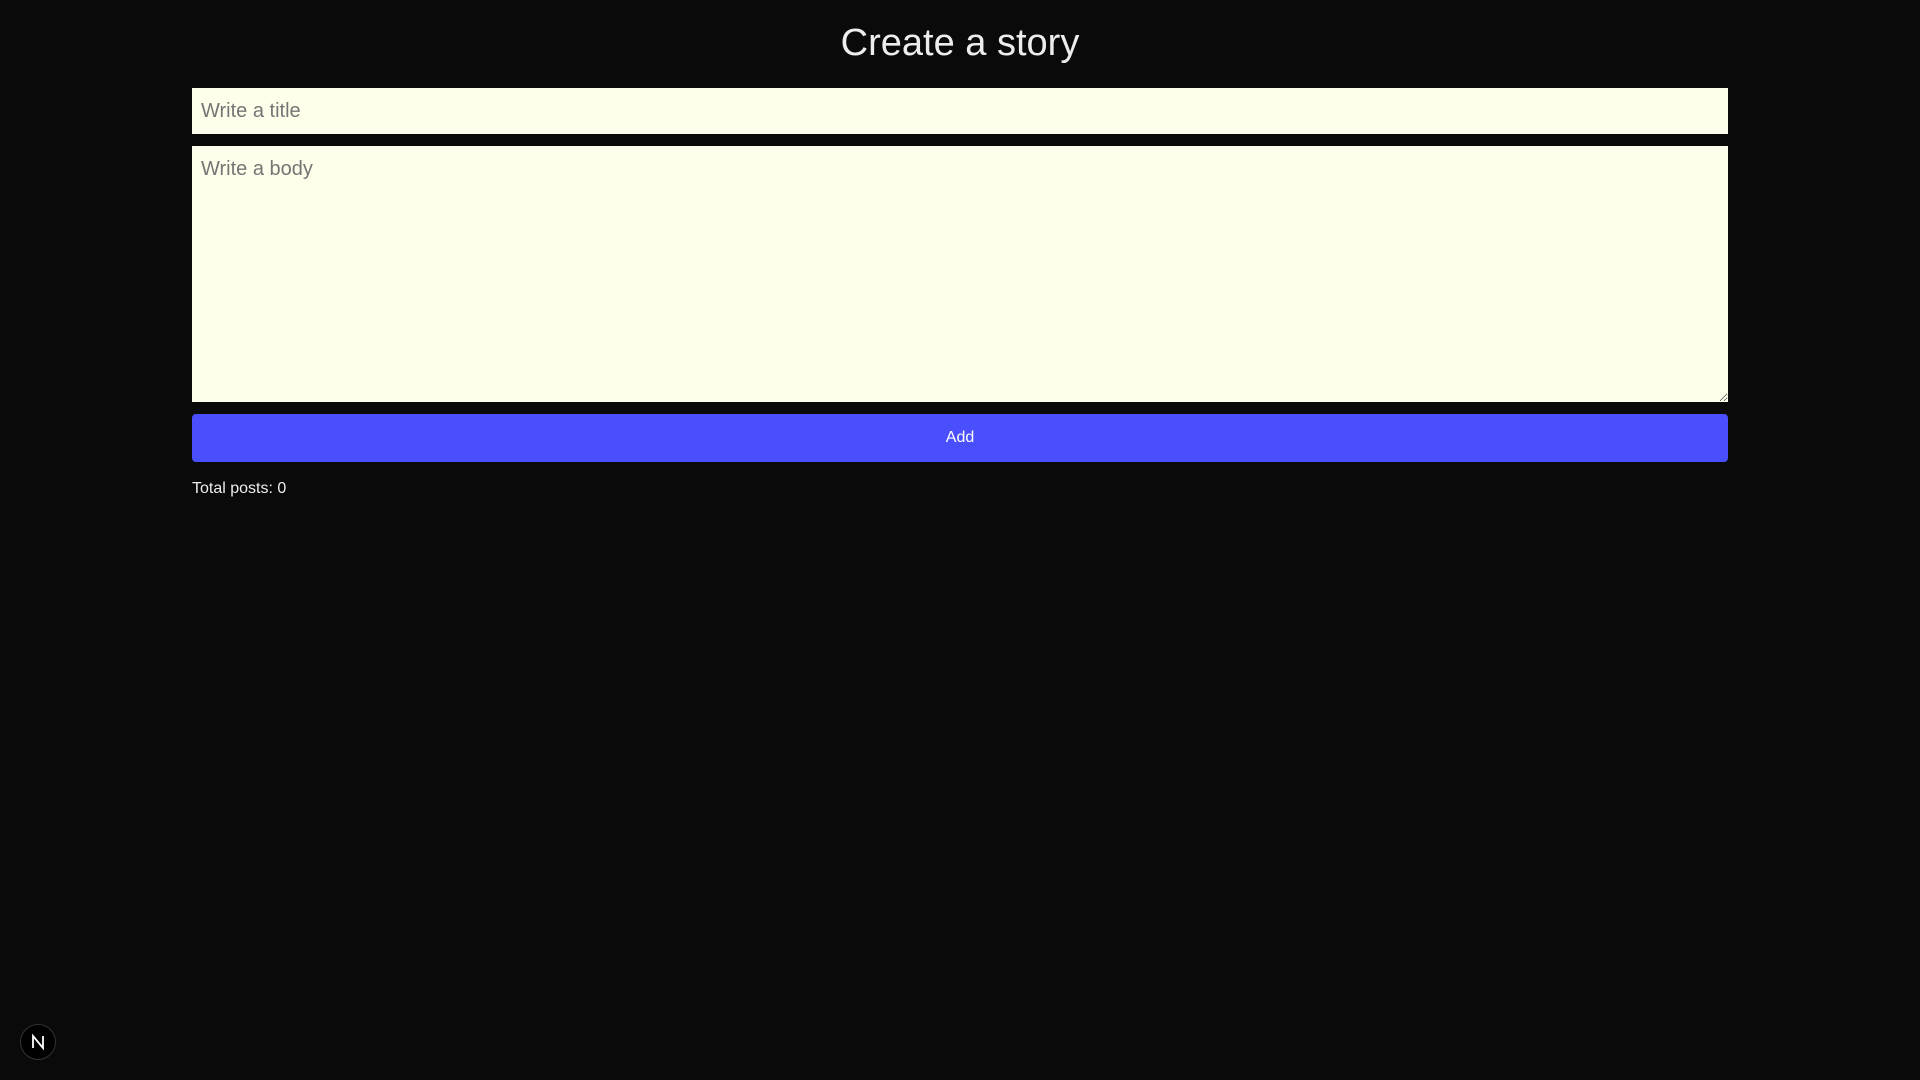 The height and width of the screenshot is (1080, 1920). Describe the element at coordinates (960, 438) in the screenshot. I see `add-button: Add` at that location.